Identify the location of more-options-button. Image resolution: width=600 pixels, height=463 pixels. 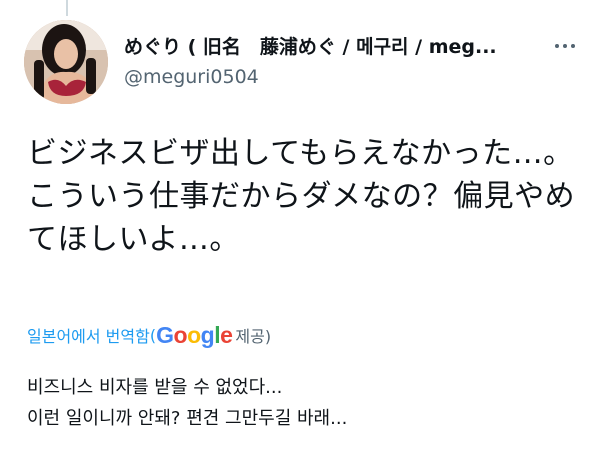
(565, 46).